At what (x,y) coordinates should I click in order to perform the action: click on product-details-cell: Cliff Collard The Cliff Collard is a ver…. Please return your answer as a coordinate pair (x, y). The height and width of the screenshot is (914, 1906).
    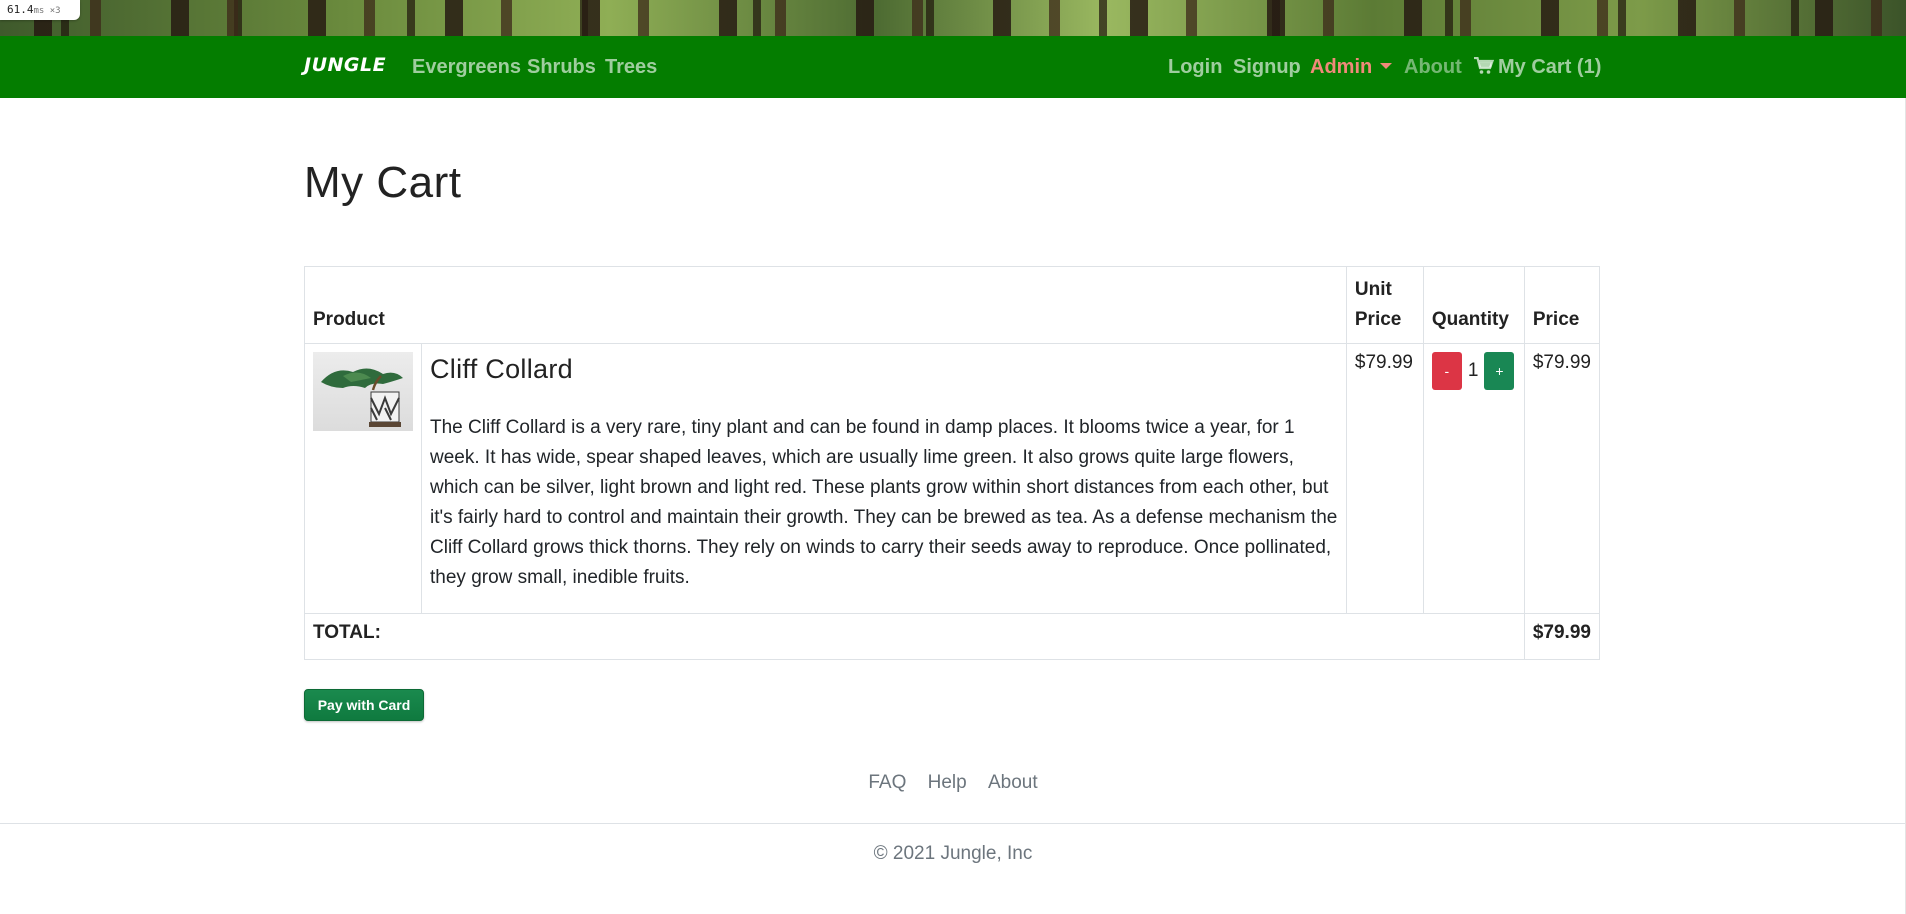
    Looking at the image, I should click on (884, 478).